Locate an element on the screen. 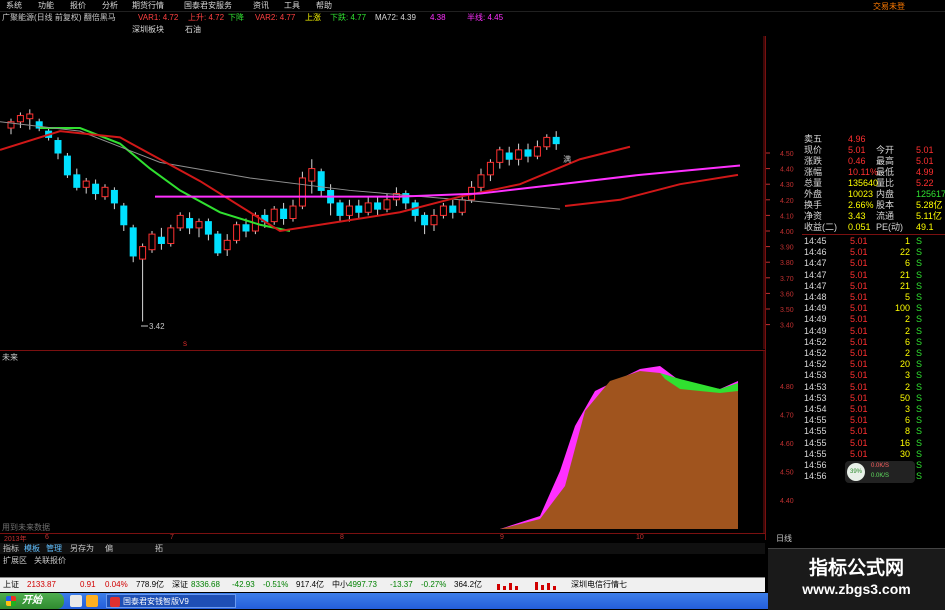  zx-value: 4997.73 is located at coordinates (362, 584).